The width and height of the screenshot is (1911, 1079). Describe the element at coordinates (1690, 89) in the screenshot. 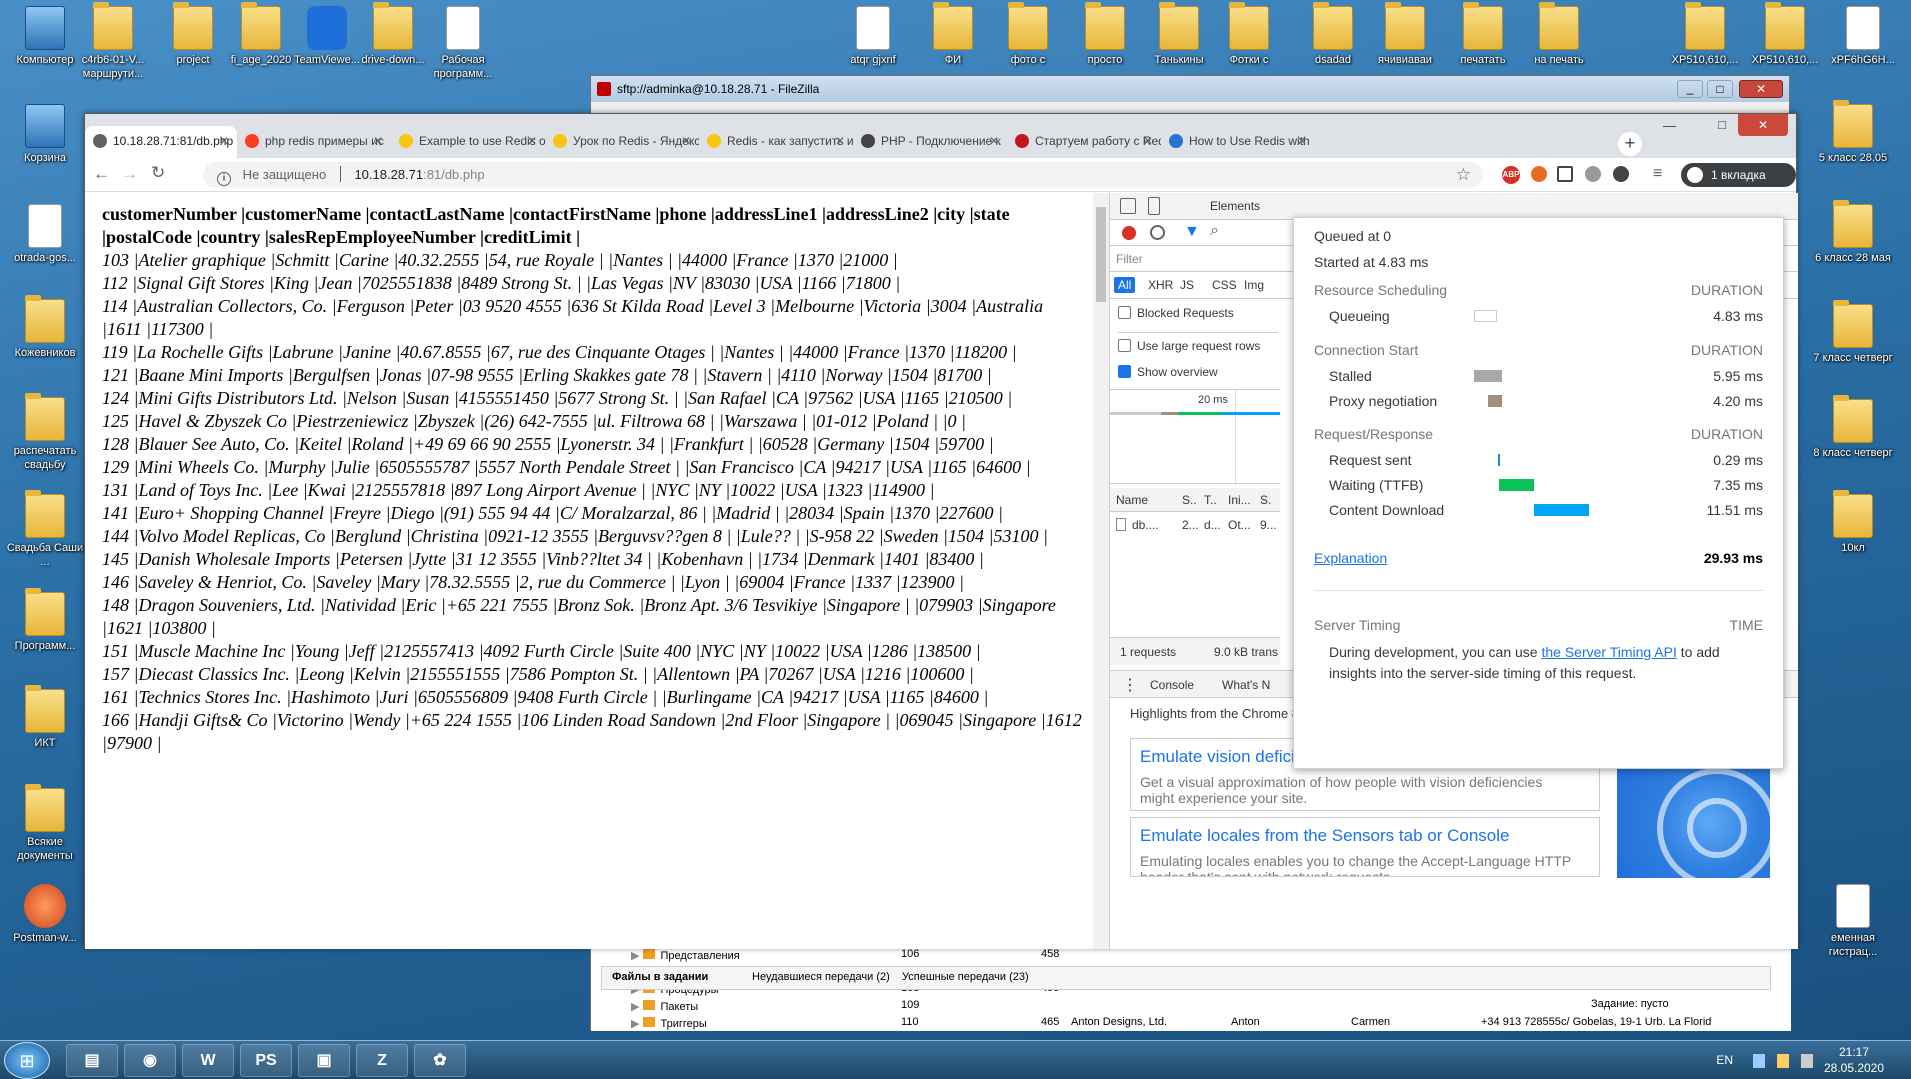

I see `minimize-icon: _` at that location.